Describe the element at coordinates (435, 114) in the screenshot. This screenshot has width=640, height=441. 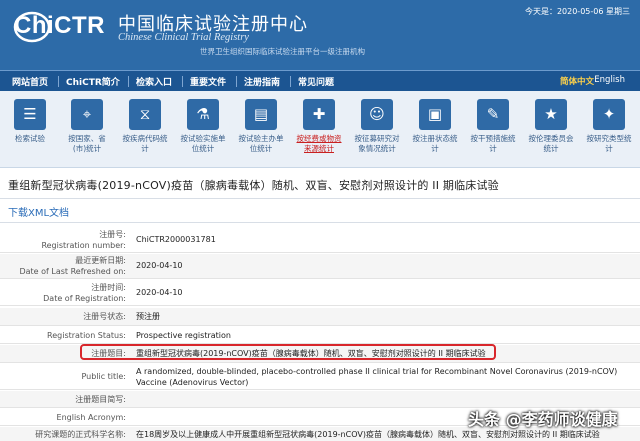
I see `status-icon: ▣` at that location.